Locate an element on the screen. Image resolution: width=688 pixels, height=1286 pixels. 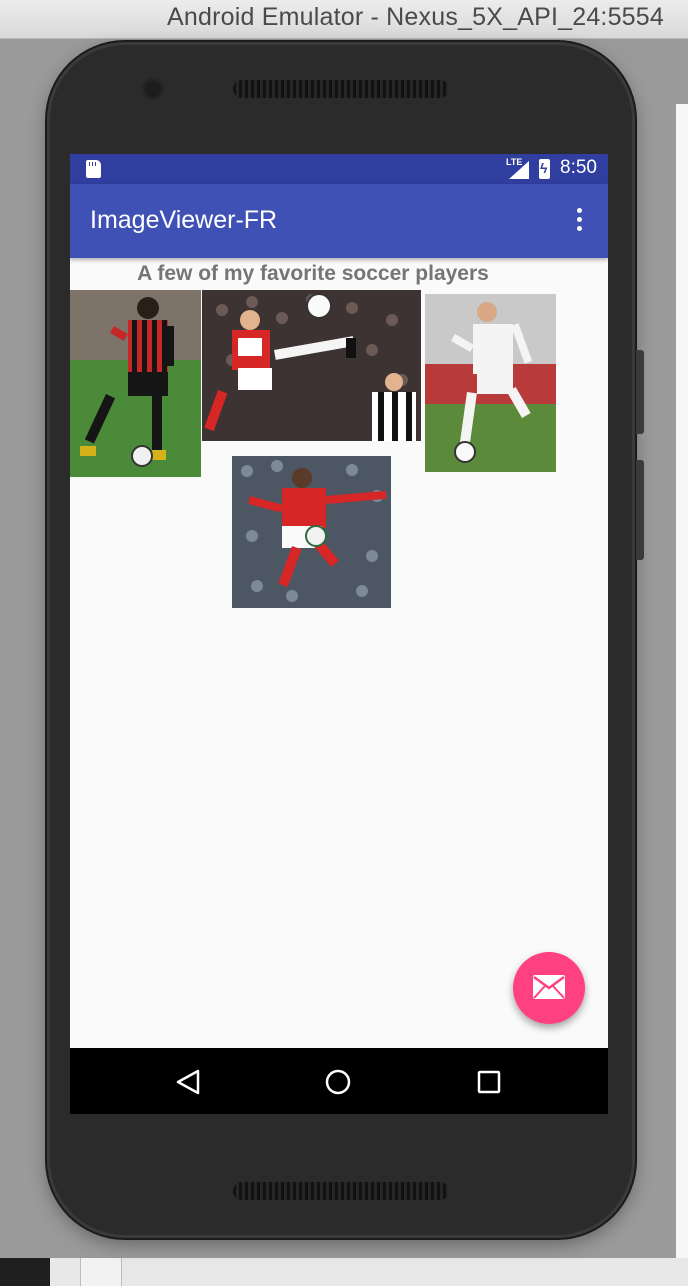
power-button is located at coordinates (640, 510).